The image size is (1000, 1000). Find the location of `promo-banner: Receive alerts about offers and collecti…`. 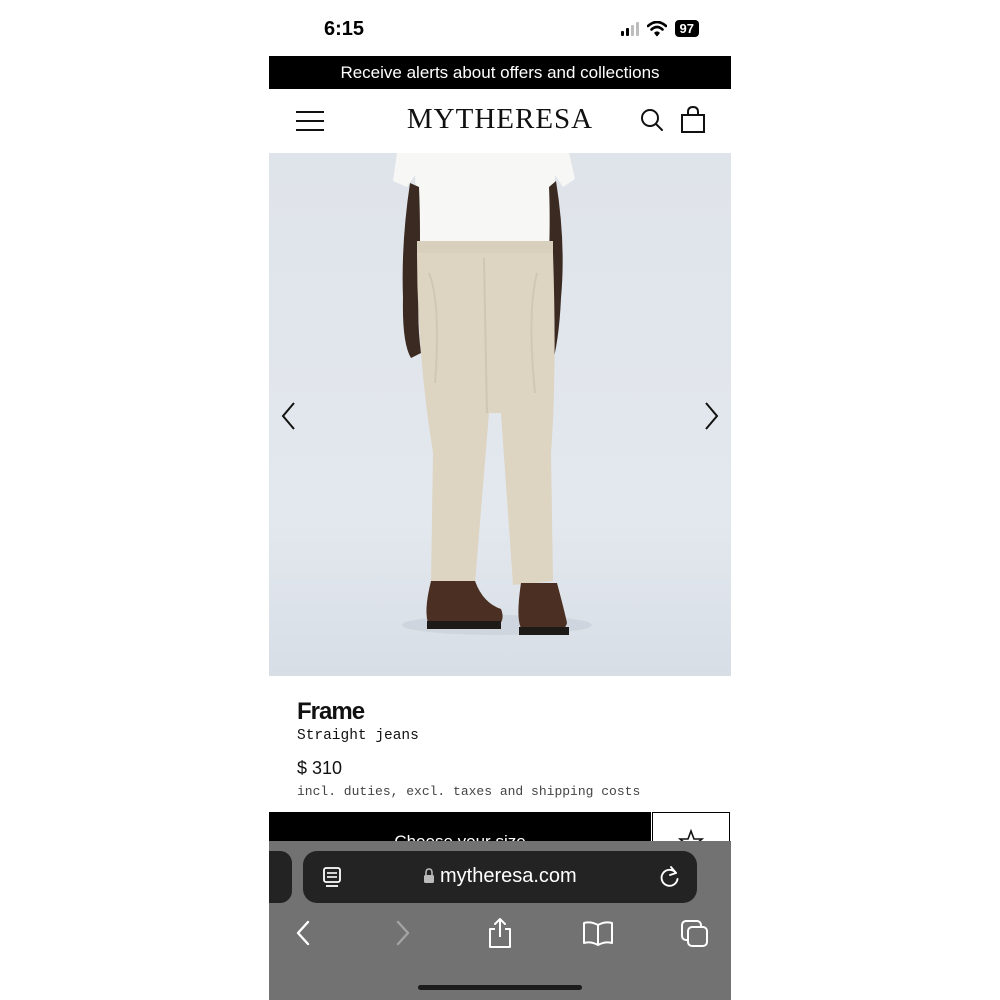

promo-banner: Receive alerts about offers and collecti… is located at coordinates (500, 72).